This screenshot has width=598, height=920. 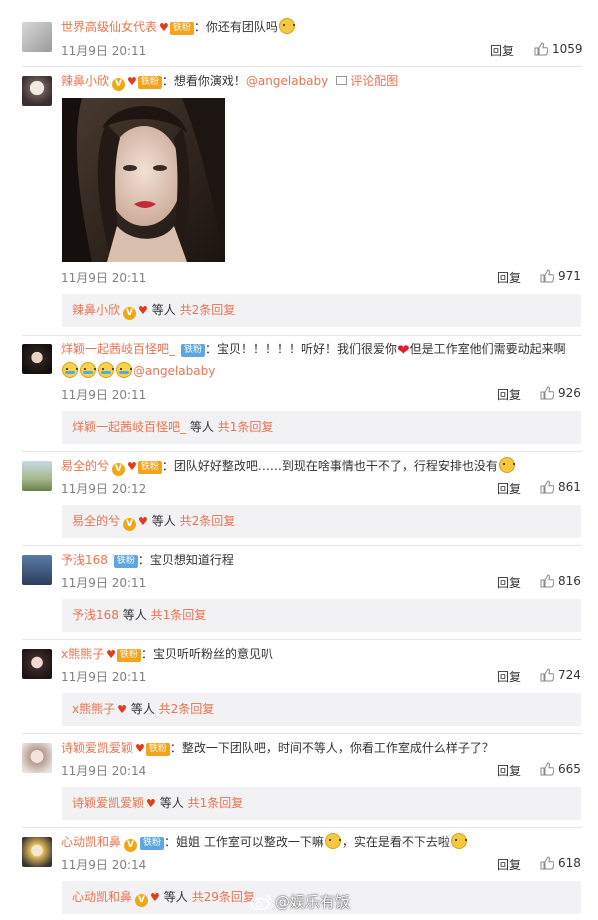 I want to click on like-button: 724, so click(x=560, y=675).